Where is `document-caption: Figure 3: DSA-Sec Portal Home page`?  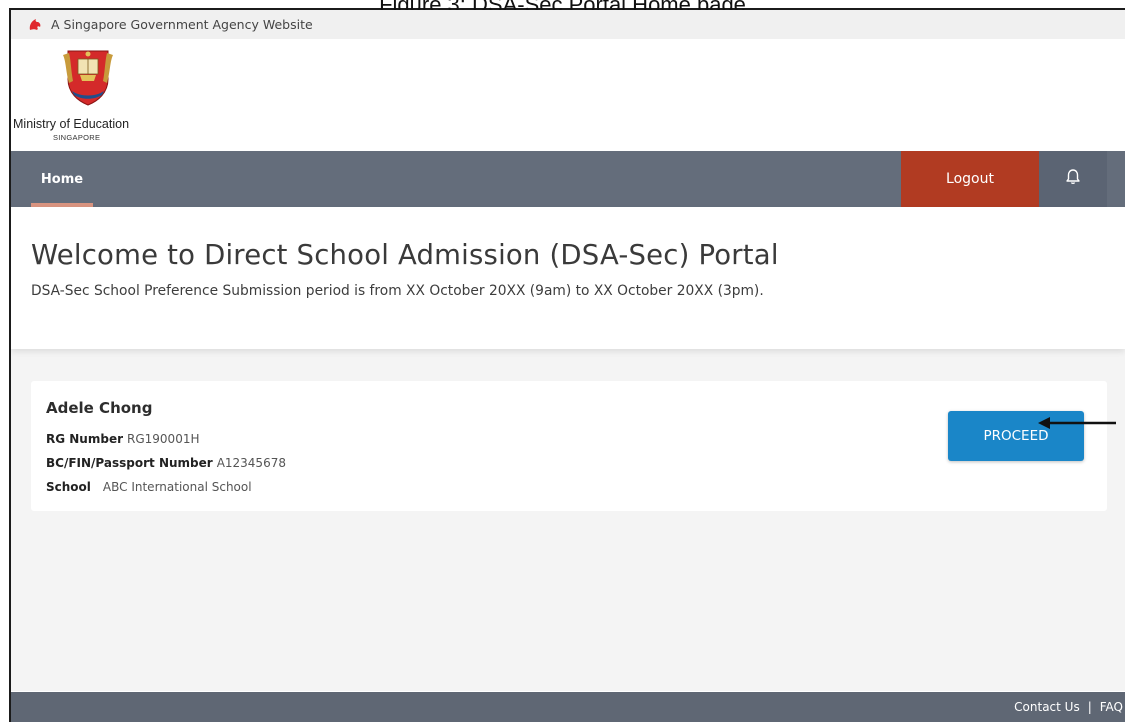 document-caption: Figure 3: DSA-Sec Portal Home page is located at coordinates (562, 5).